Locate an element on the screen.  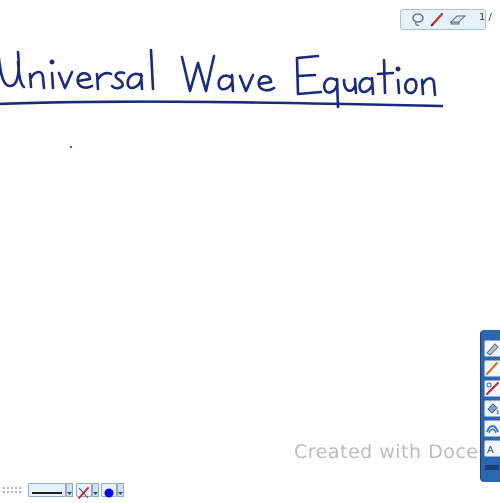
color-swatch-icon is located at coordinates (109, 493).